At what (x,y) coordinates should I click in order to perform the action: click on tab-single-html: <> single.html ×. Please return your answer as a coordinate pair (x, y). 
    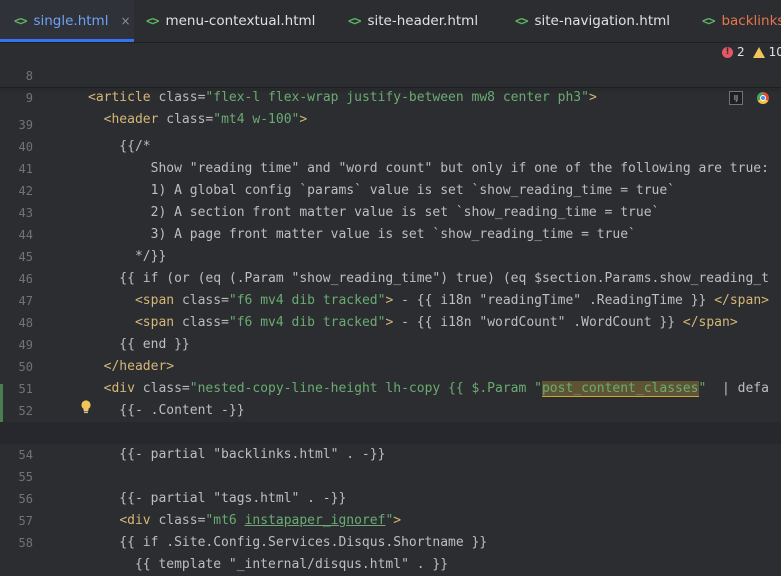
    Looking at the image, I should click on (67, 21).